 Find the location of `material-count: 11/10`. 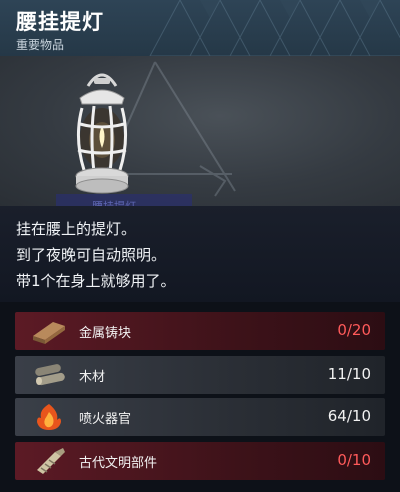

material-count: 11/10 is located at coordinates (349, 374).